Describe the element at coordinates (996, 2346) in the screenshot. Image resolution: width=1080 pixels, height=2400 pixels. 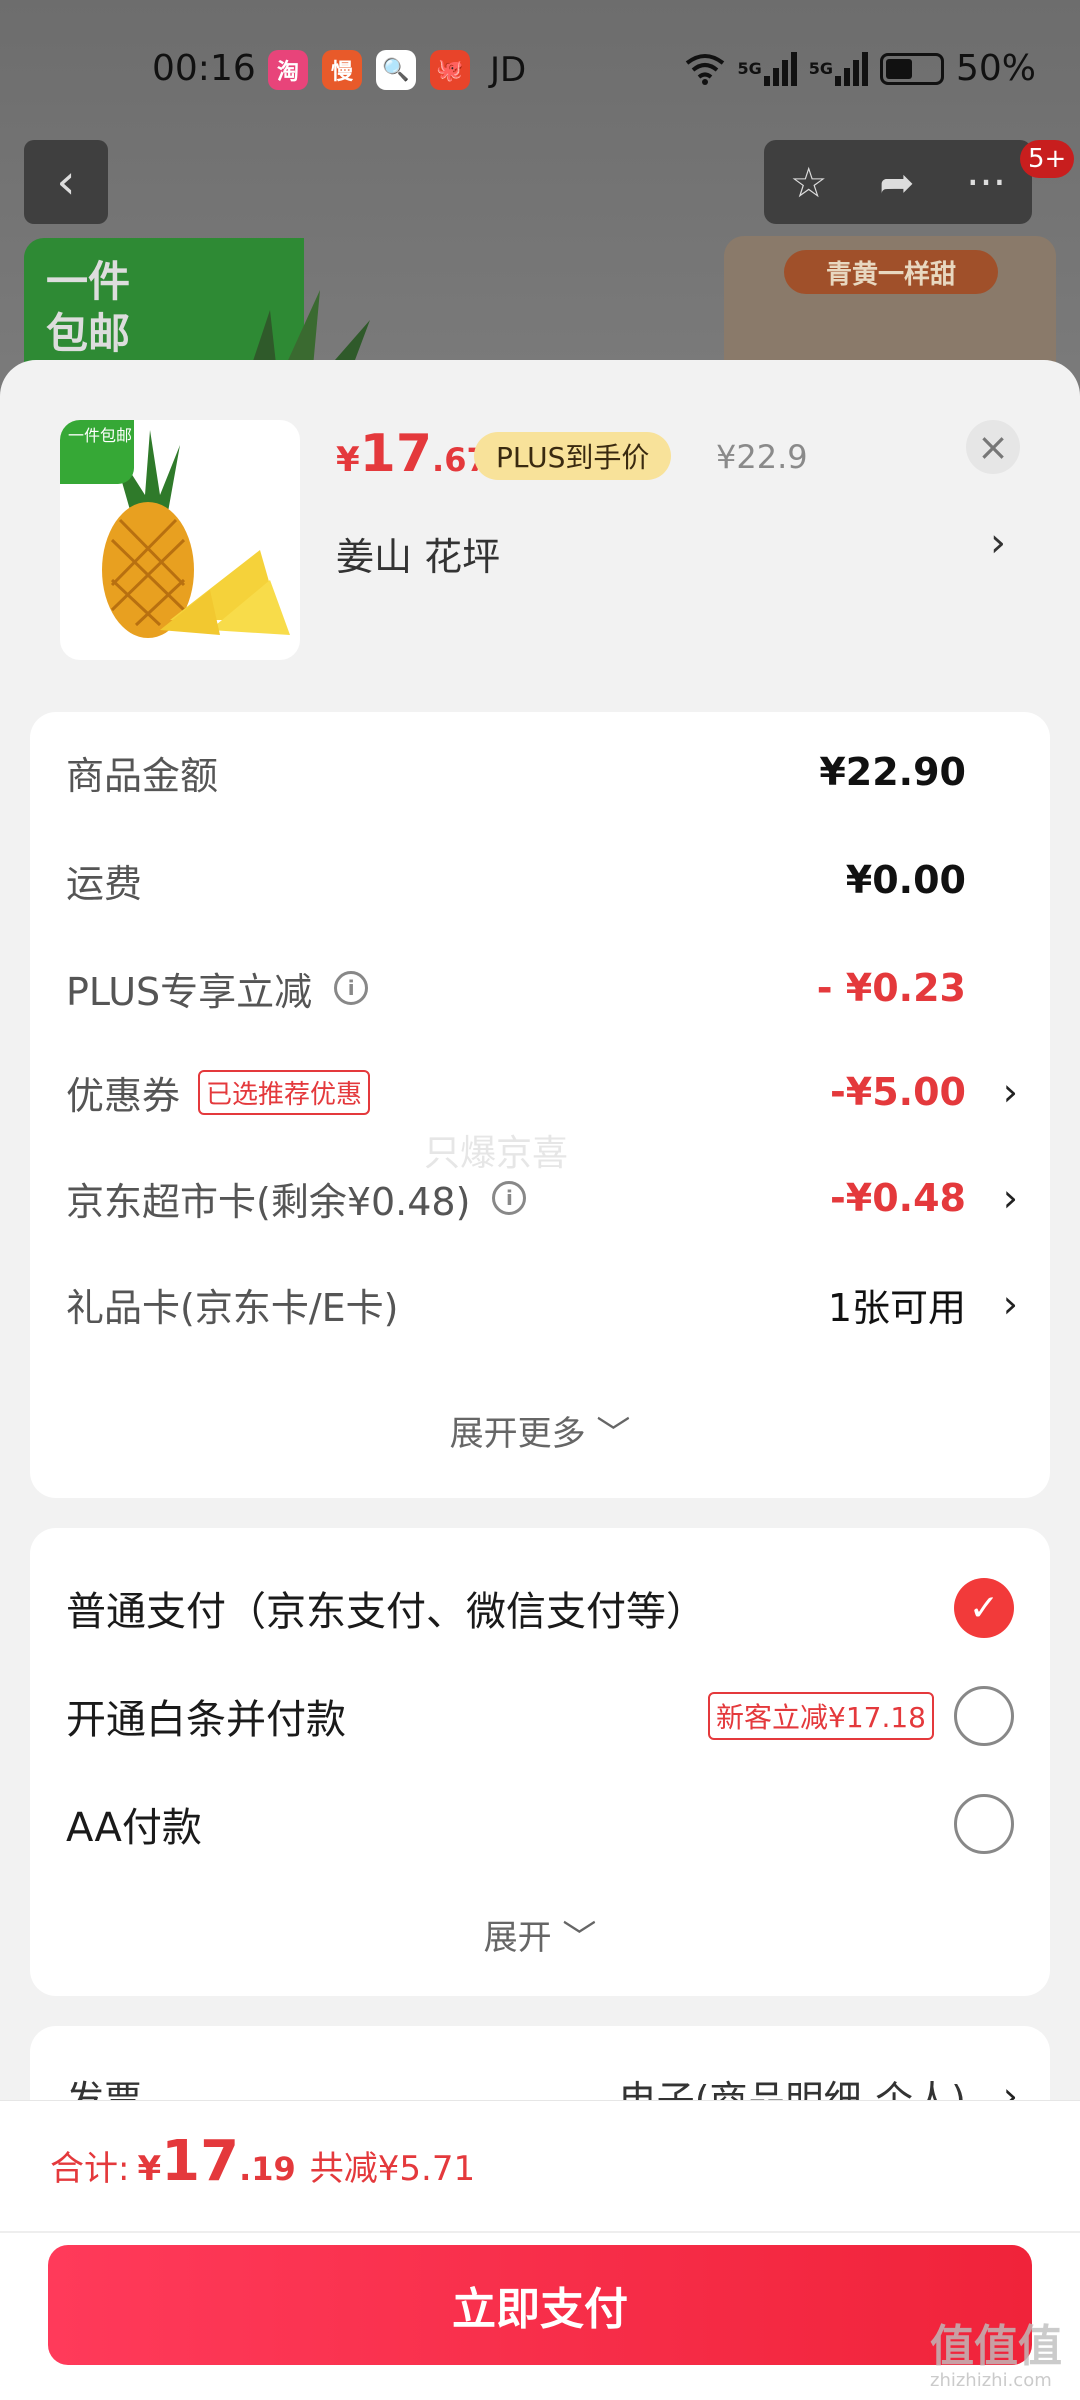
I see `watermark-text: 值值值` at that location.